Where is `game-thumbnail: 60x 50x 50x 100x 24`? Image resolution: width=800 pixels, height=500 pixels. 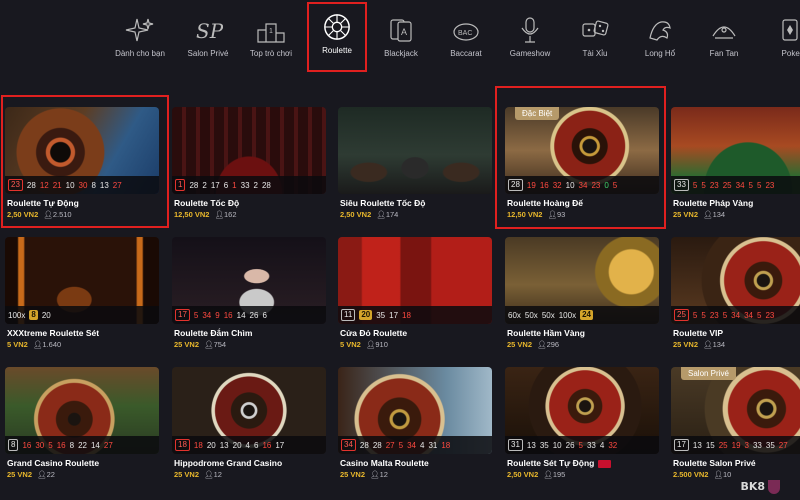 game-thumbnail: 60x 50x 50x 100x 24 is located at coordinates (582, 280).